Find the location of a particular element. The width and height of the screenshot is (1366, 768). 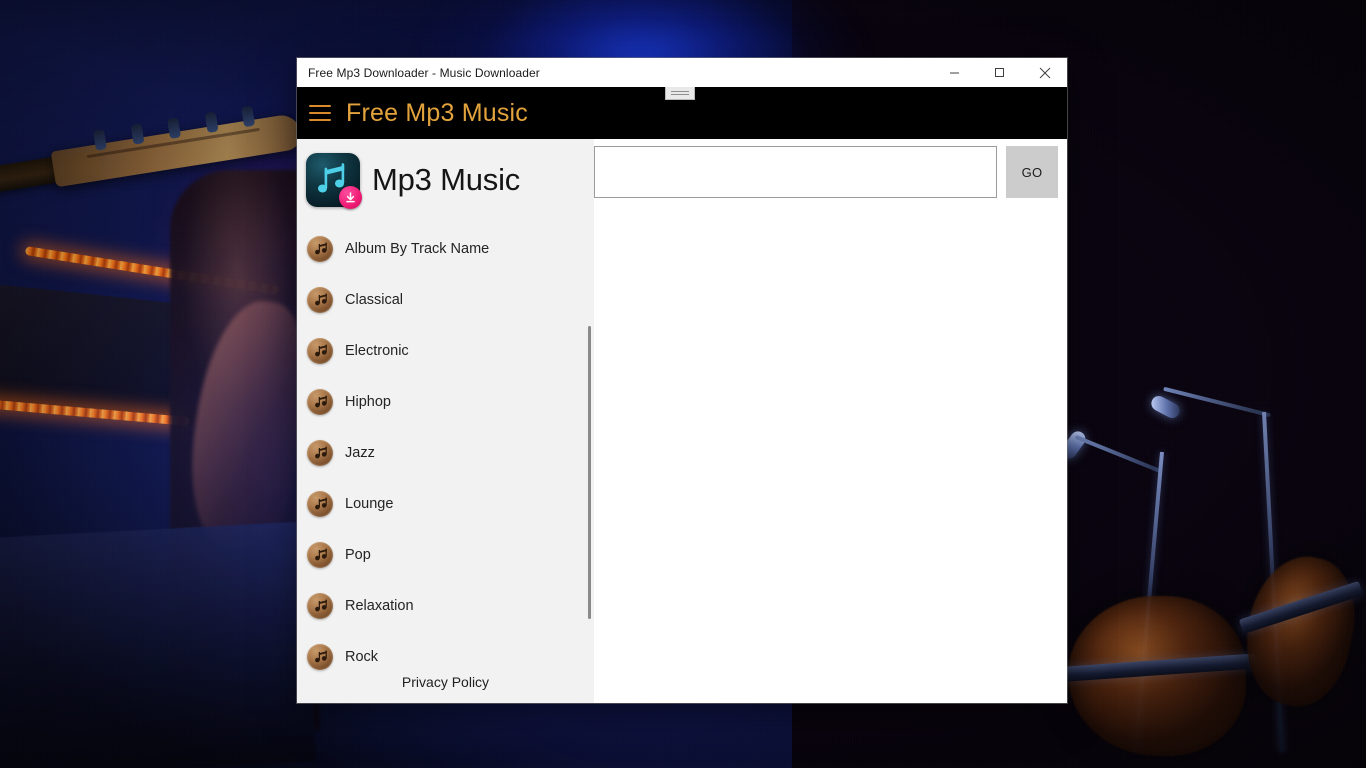

sidebar-item-label: Relaxation is located at coordinates (379, 605).